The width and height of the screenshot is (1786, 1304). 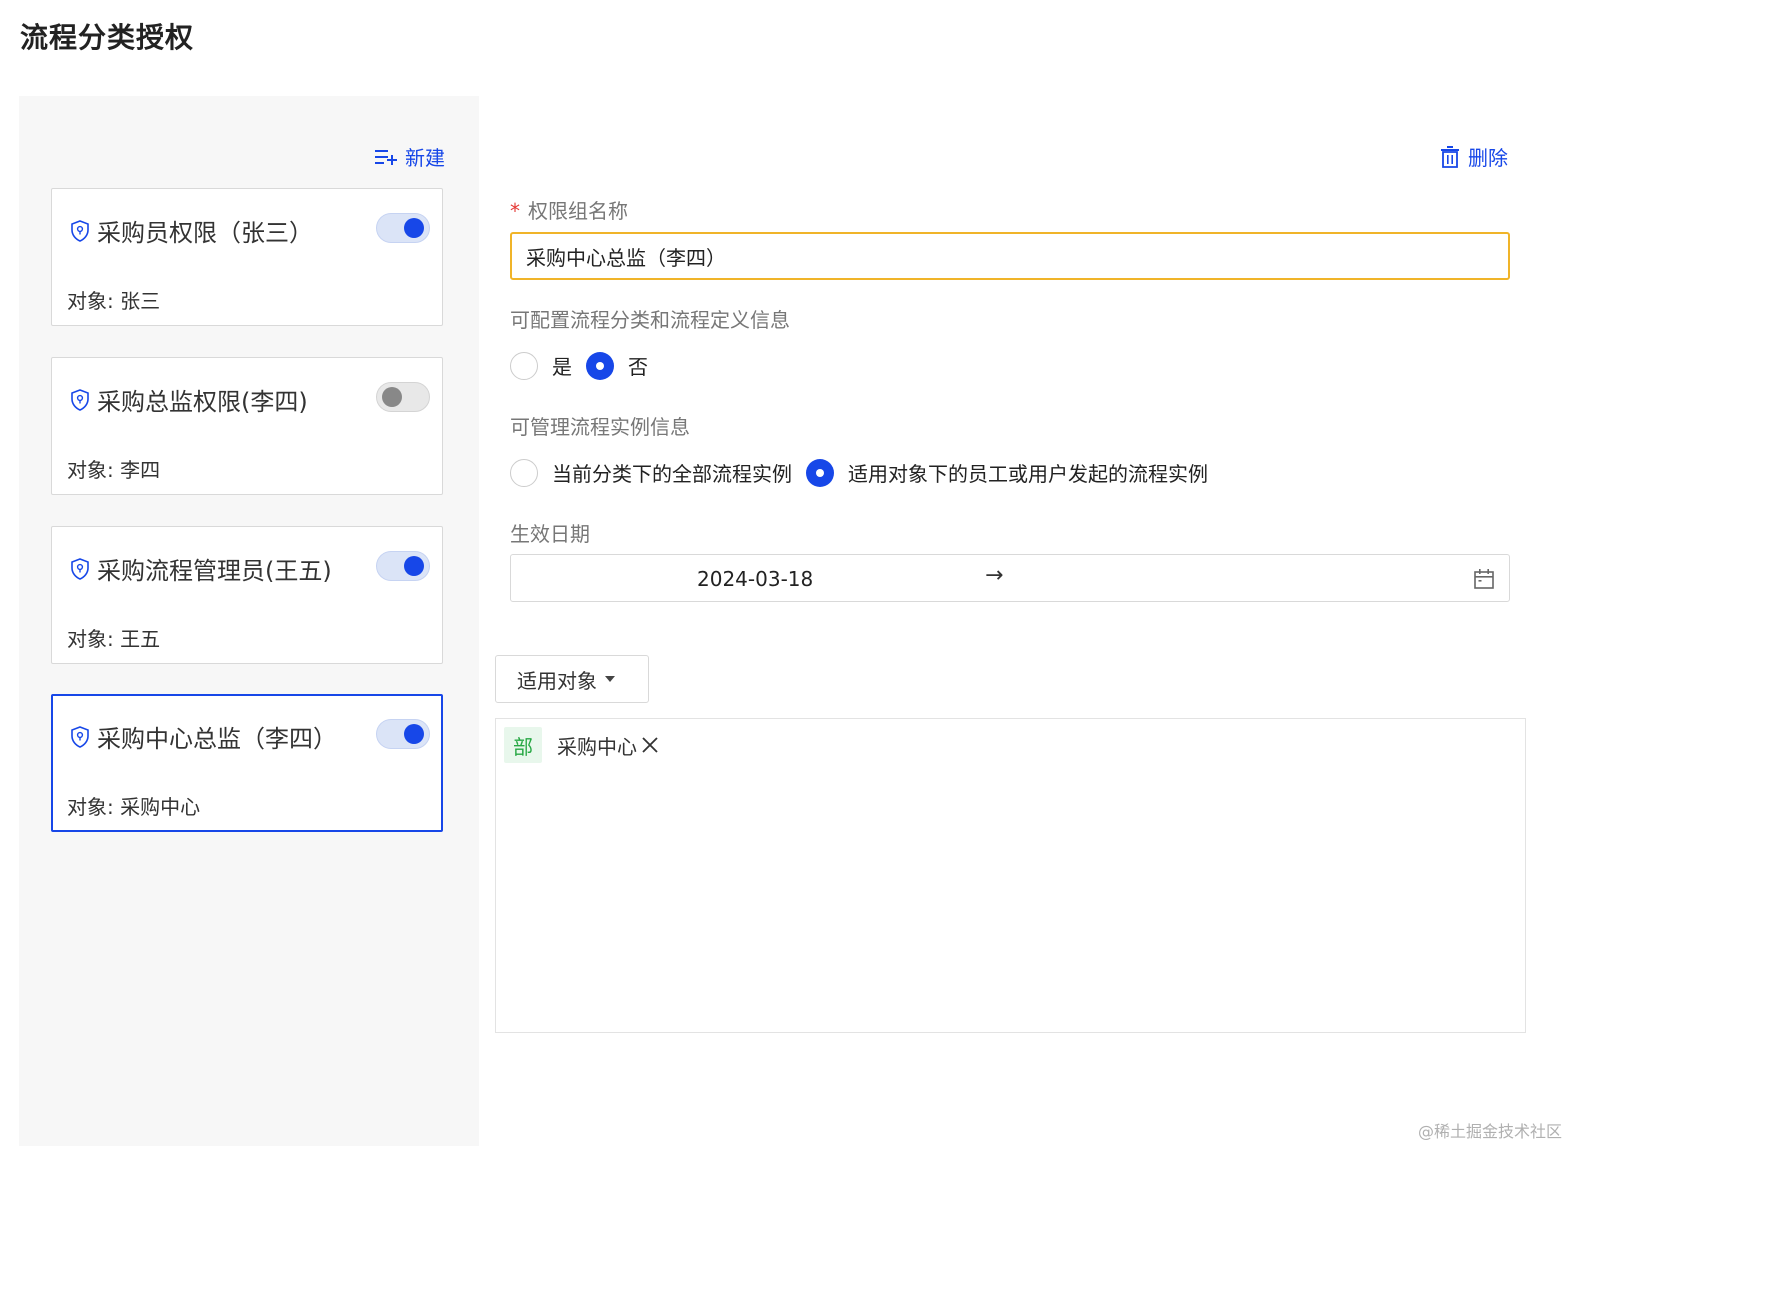 What do you see at coordinates (1028, 474) in the screenshot?
I see `radio-manage-scoped-label: 适用对象下的员工或用户发起的流程实例` at bounding box center [1028, 474].